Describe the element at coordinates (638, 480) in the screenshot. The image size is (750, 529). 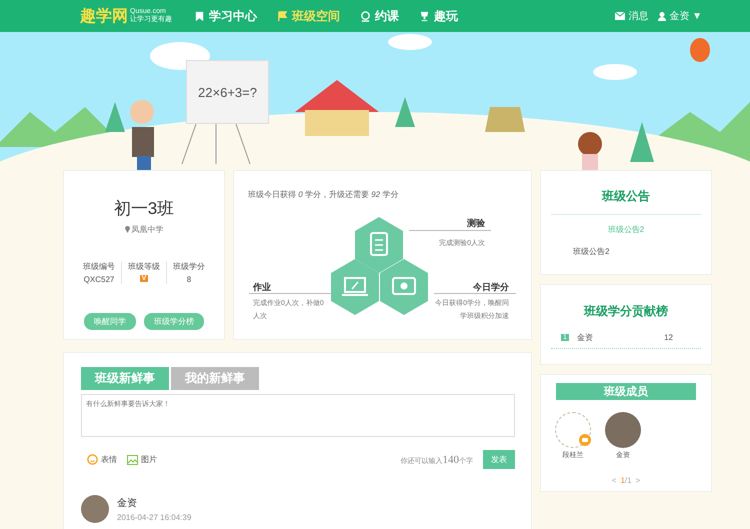
I see `next-page-link: >` at that location.